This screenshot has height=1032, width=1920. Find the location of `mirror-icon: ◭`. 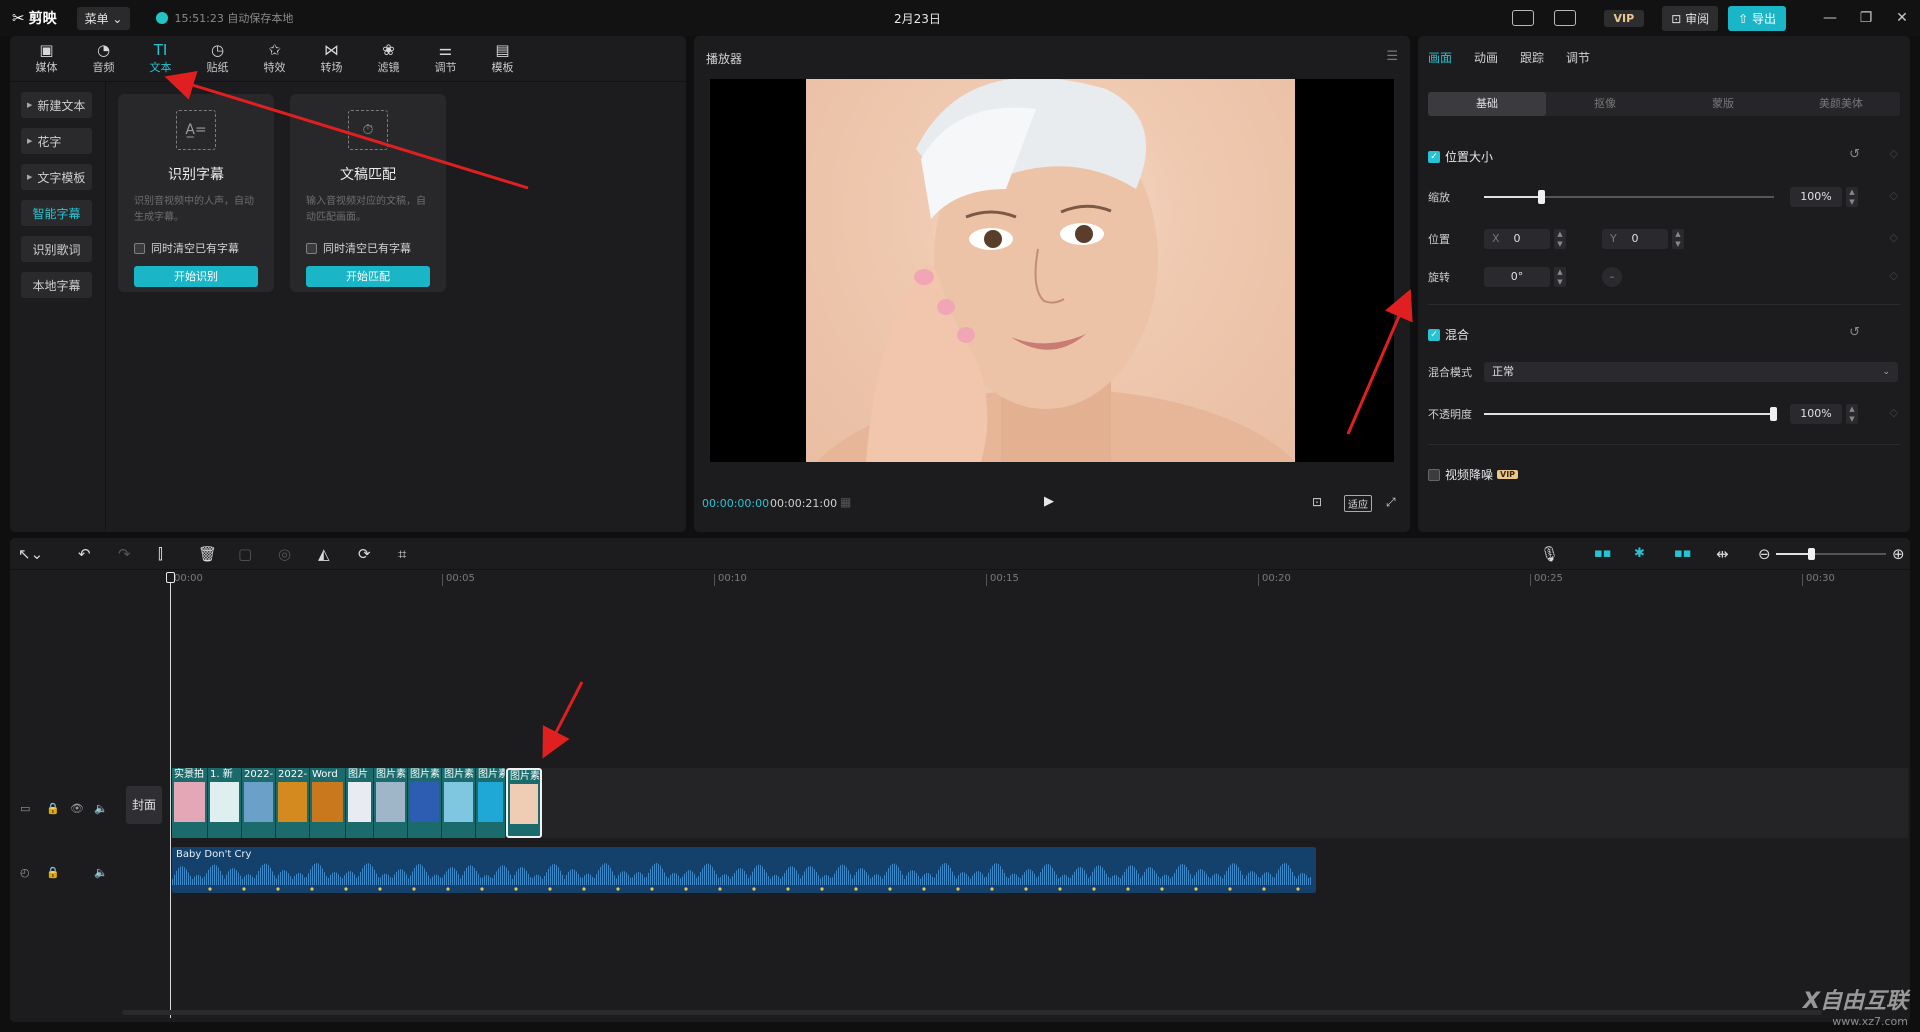

mirror-icon: ◭ is located at coordinates (324, 554).